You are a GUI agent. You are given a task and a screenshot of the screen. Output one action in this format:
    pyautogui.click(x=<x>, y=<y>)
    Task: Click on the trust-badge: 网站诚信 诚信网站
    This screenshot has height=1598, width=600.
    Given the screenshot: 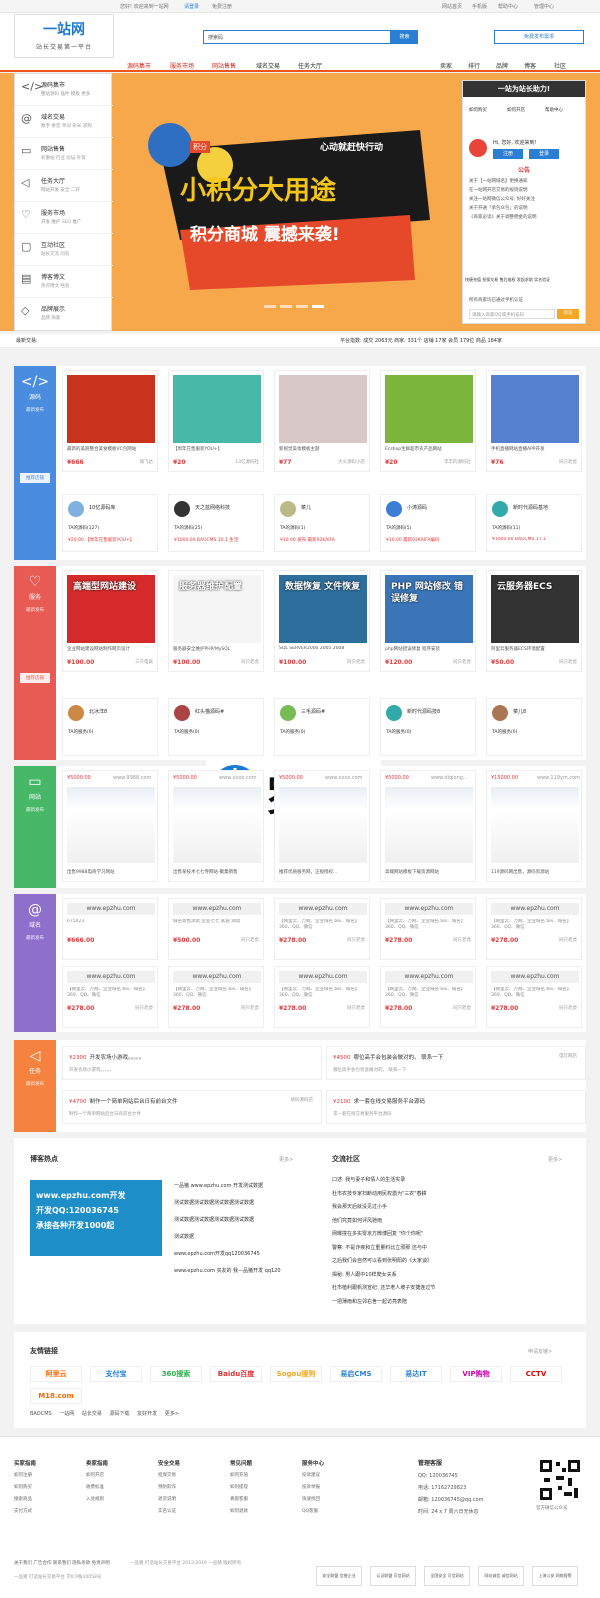 What is the action you would take?
    pyautogui.click(x=501, y=1576)
    